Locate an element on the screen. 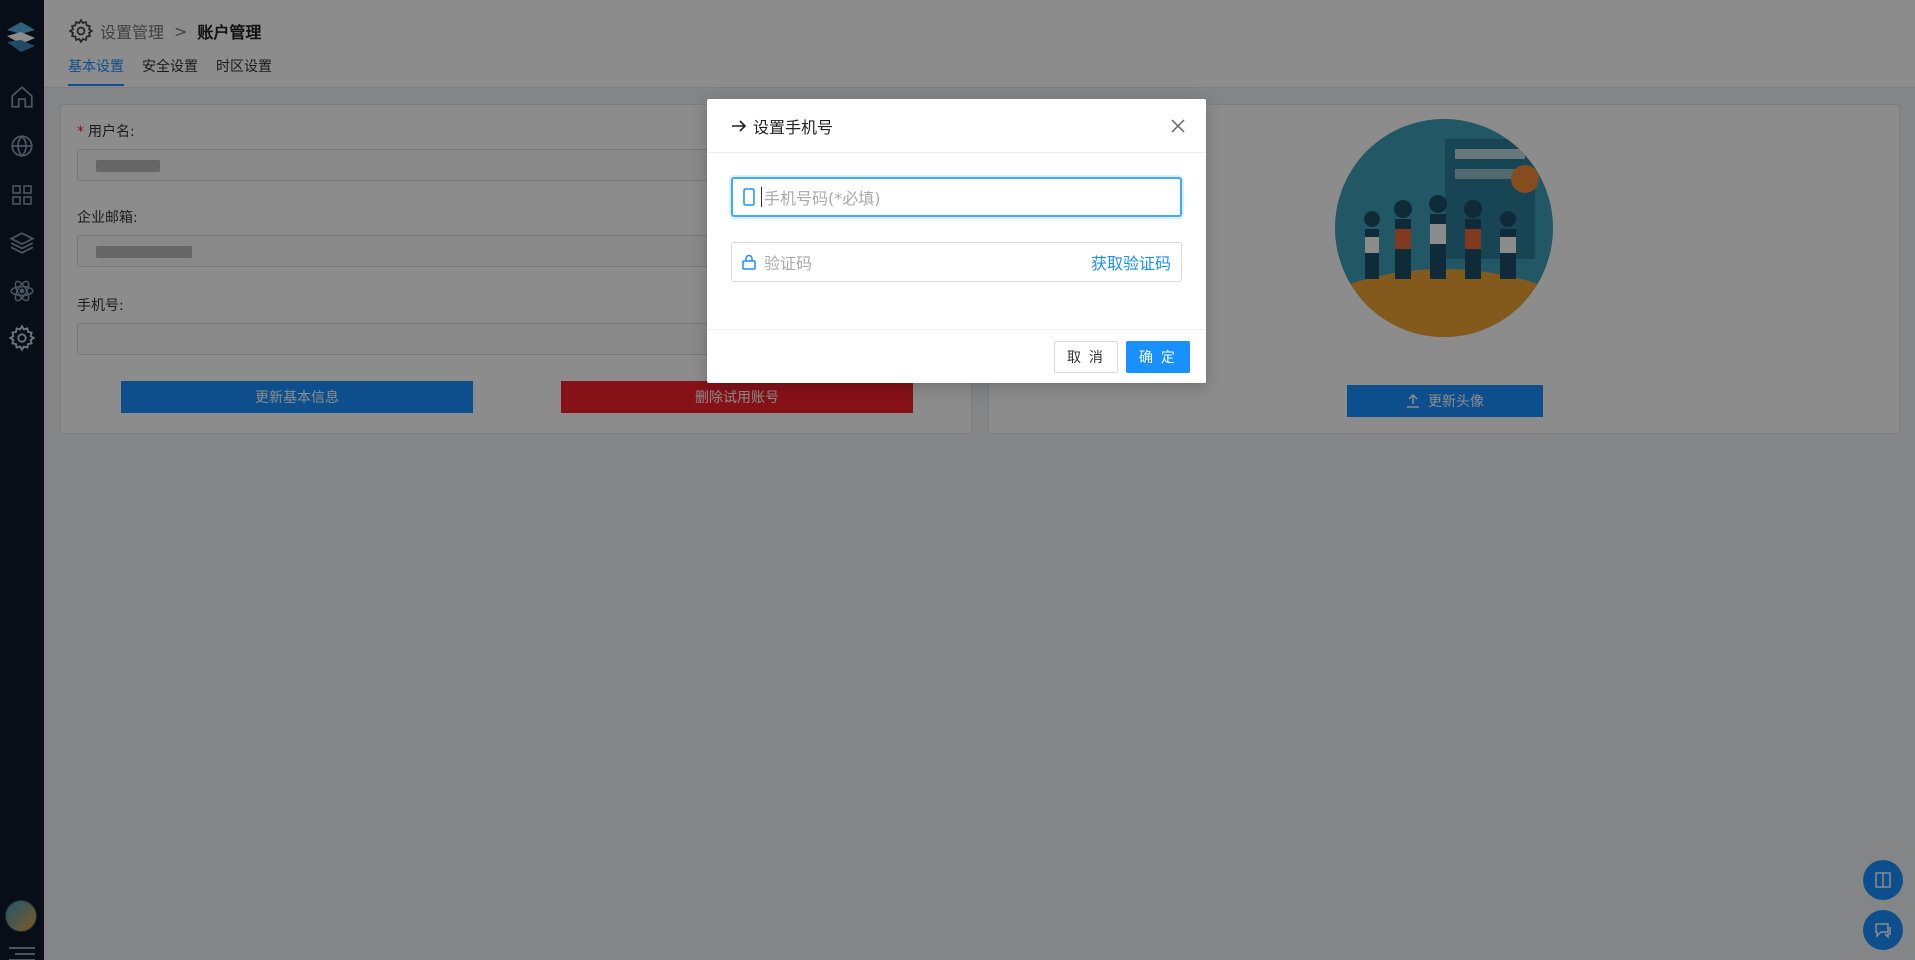  phone-icon is located at coordinates (749, 197).